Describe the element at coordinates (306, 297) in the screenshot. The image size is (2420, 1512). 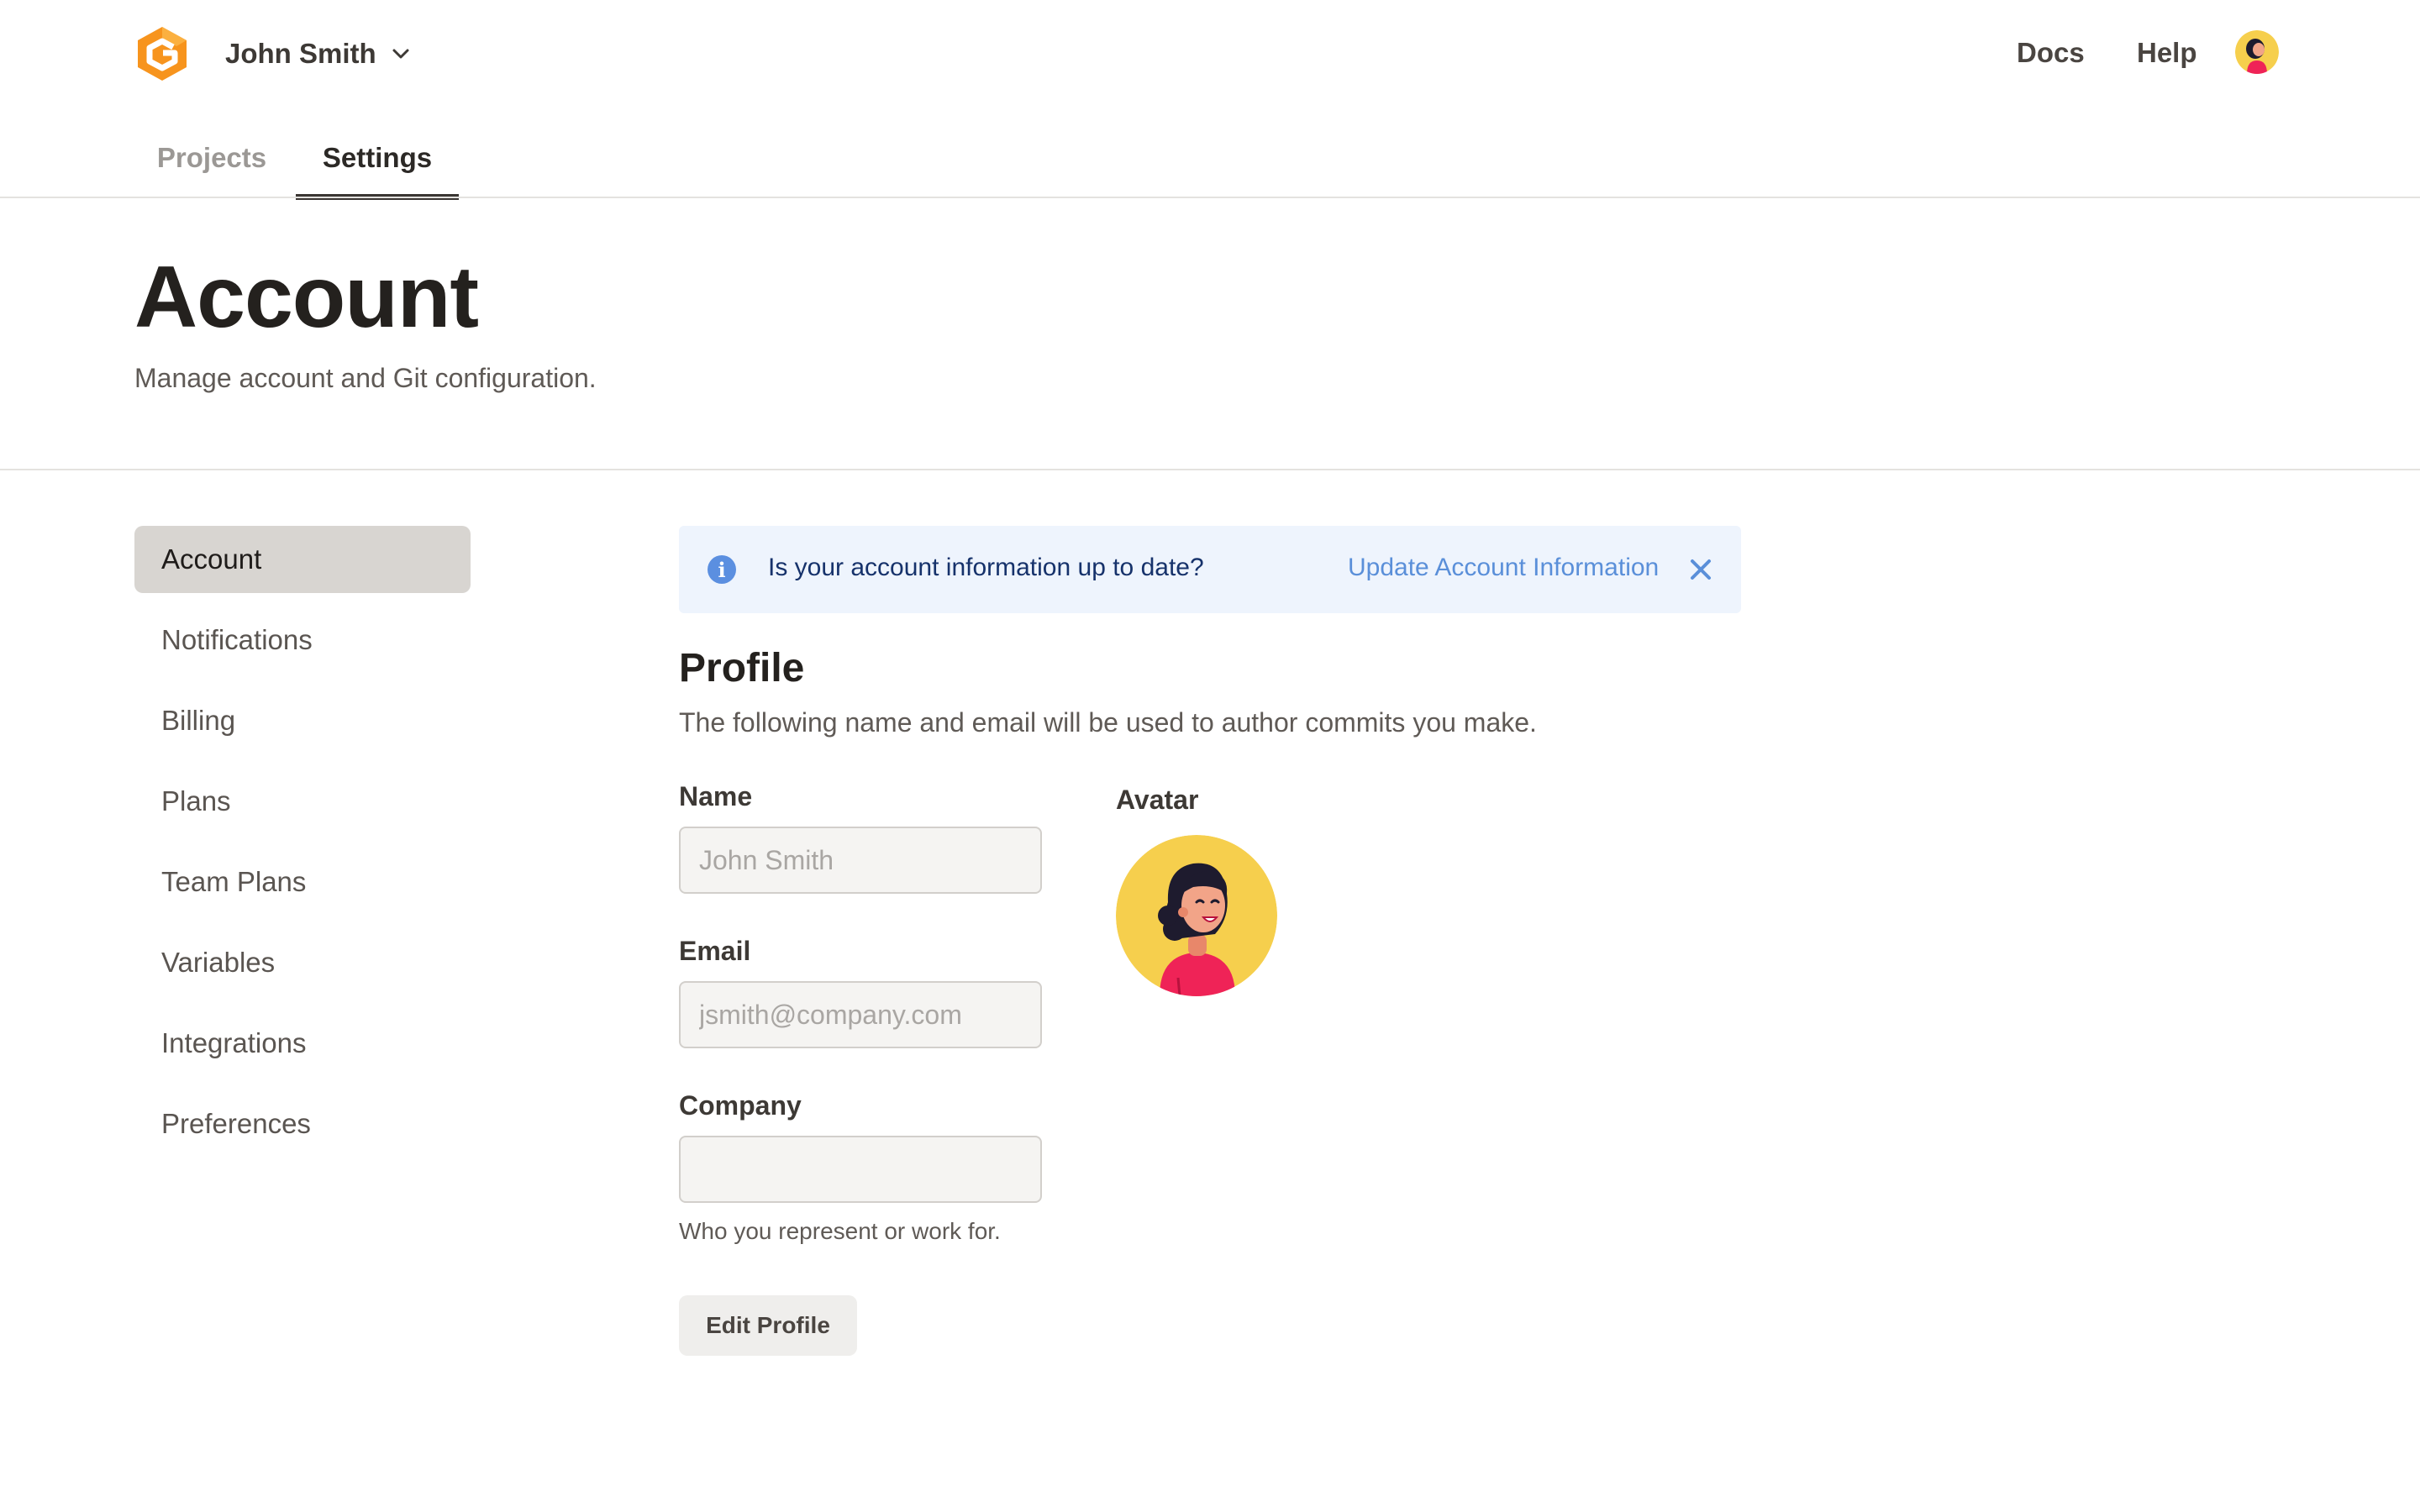
I see `page-title: Account` at that location.